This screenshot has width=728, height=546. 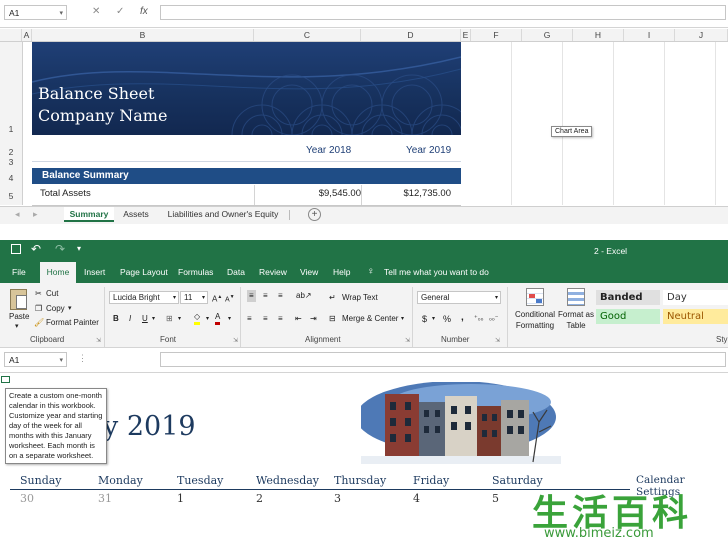 I want to click on scroll-left-icon: ◂, so click(x=17, y=214).